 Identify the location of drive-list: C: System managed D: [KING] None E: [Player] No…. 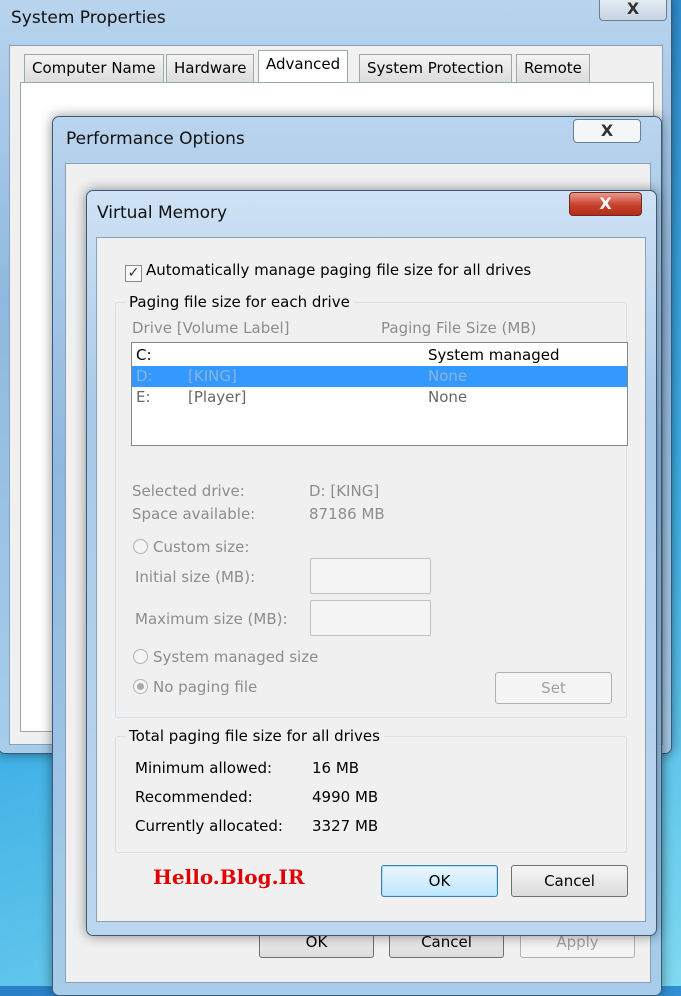
(379, 394).